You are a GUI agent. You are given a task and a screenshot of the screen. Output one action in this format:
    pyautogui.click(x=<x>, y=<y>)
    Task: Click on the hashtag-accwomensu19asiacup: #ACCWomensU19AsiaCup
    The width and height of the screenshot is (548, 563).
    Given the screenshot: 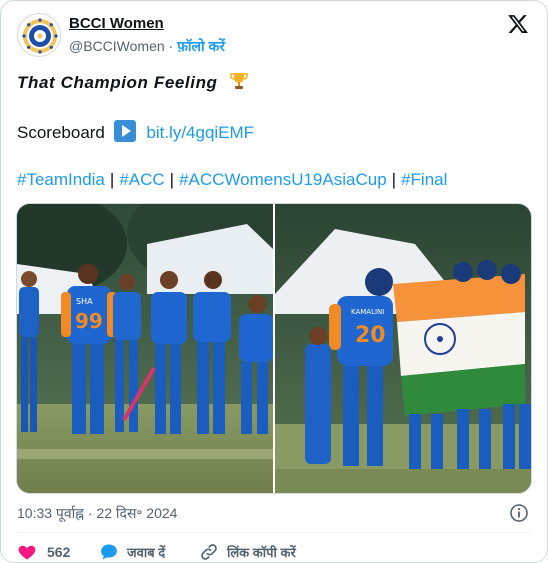 What is the action you would take?
    pyautogui.click(x=283, y=179)
    